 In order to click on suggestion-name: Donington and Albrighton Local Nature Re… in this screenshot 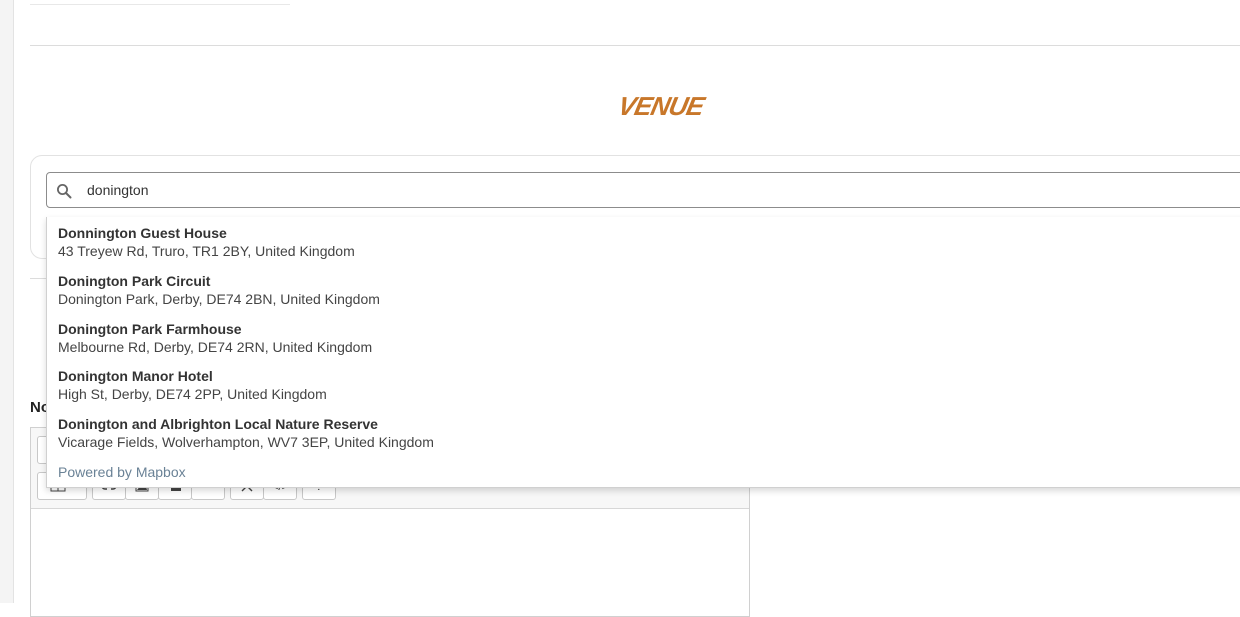, I will do `click(218, 424)`.